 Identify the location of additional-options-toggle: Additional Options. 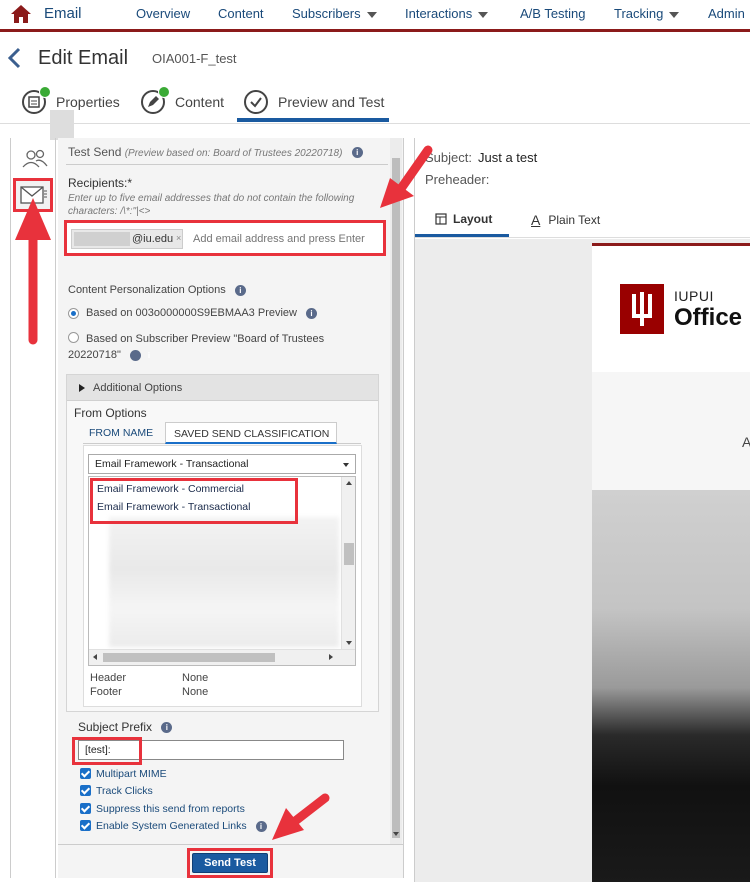
(222, 388).